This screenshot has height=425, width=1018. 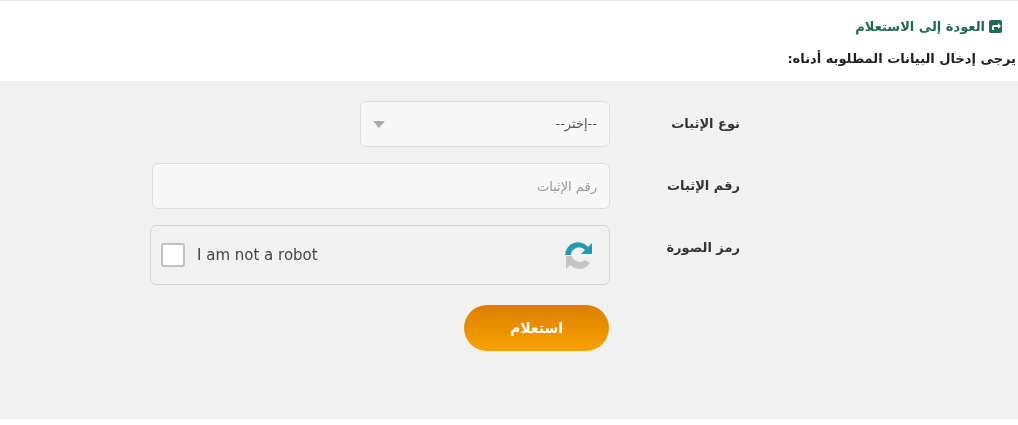 I want to click on redo-arrow-icon, so click(x=995, y=27).